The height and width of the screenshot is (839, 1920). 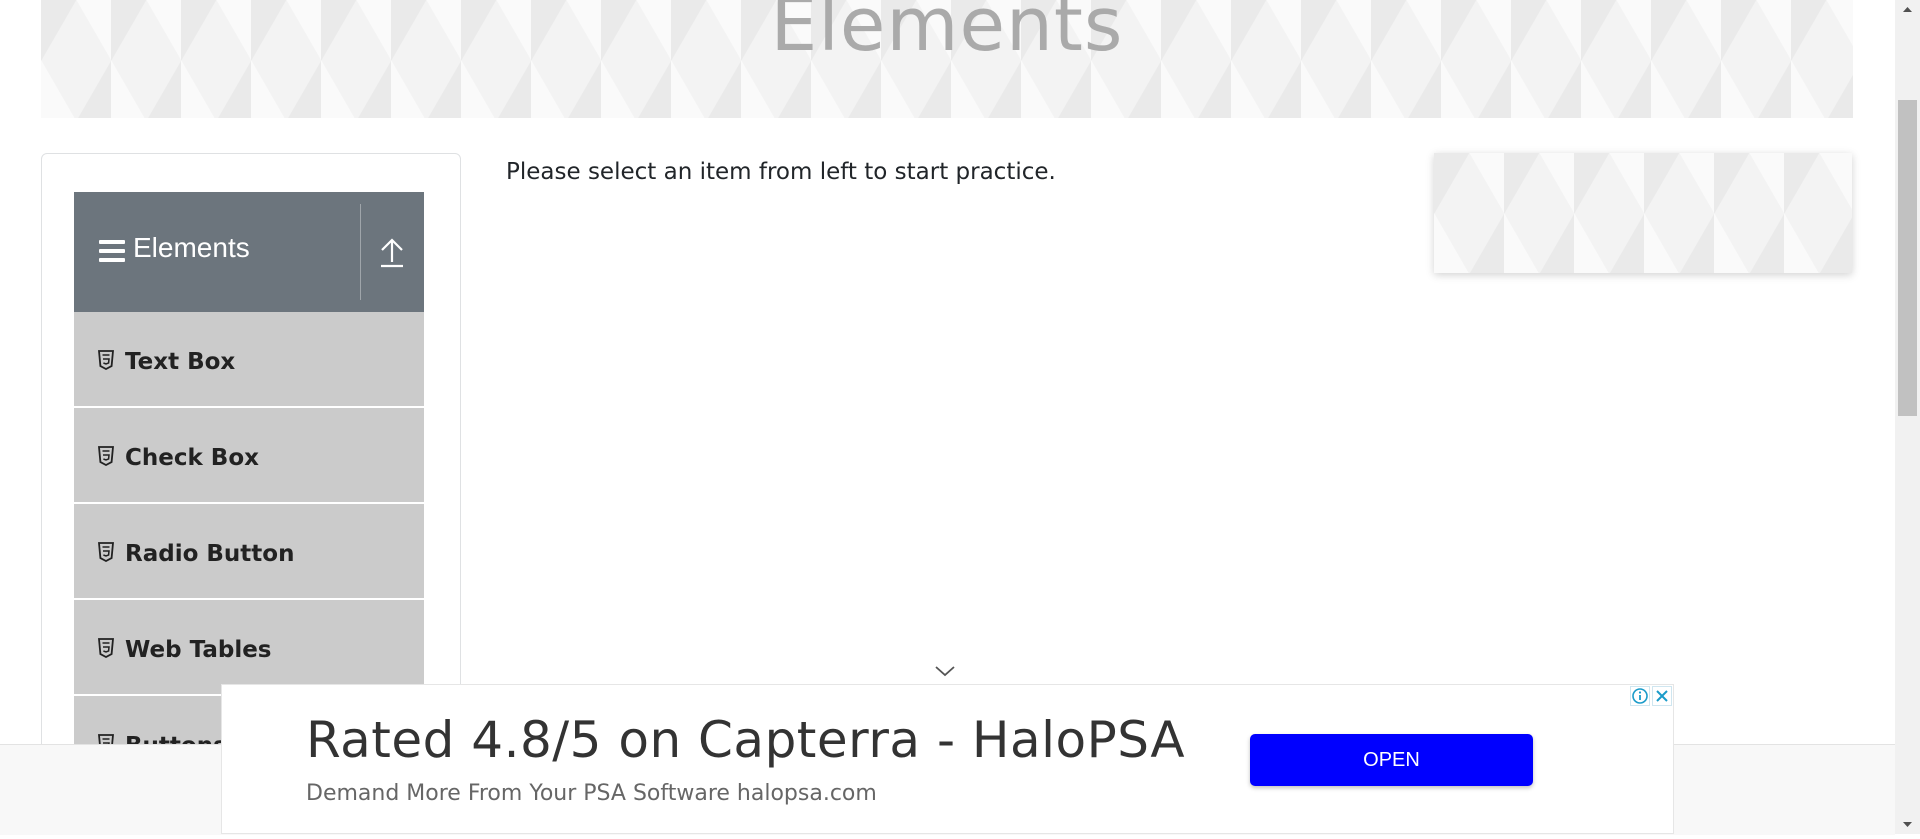 What do you see at coordinates (198, 650) in the screenshot?
I see `sidebar-item-label: Web Tables` at bounding box center [198, 650].